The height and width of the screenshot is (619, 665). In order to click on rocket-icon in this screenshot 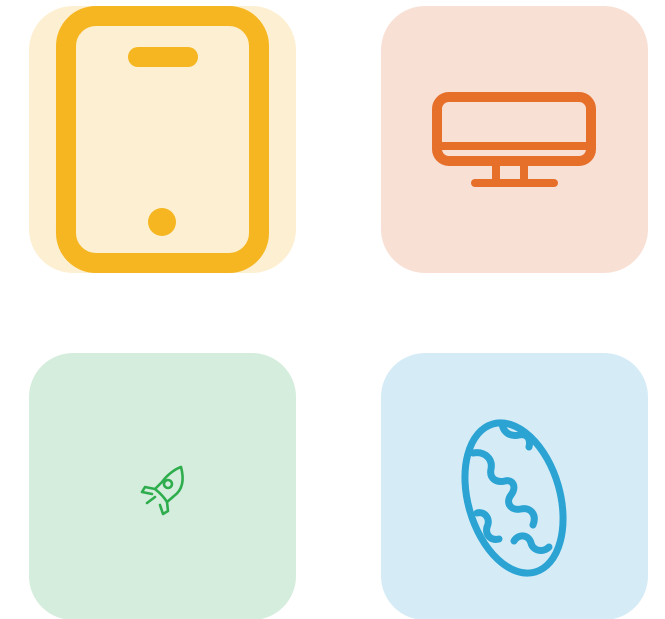, I will do `click(162, 490)`.